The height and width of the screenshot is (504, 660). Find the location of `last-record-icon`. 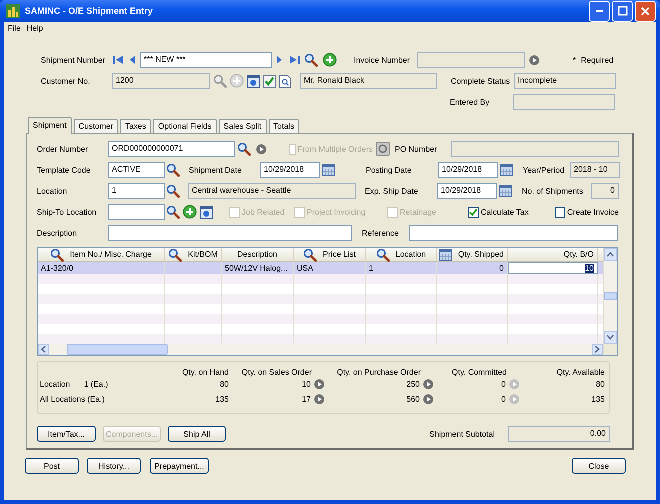

last-record-icon is located at coordinates (295, 60).